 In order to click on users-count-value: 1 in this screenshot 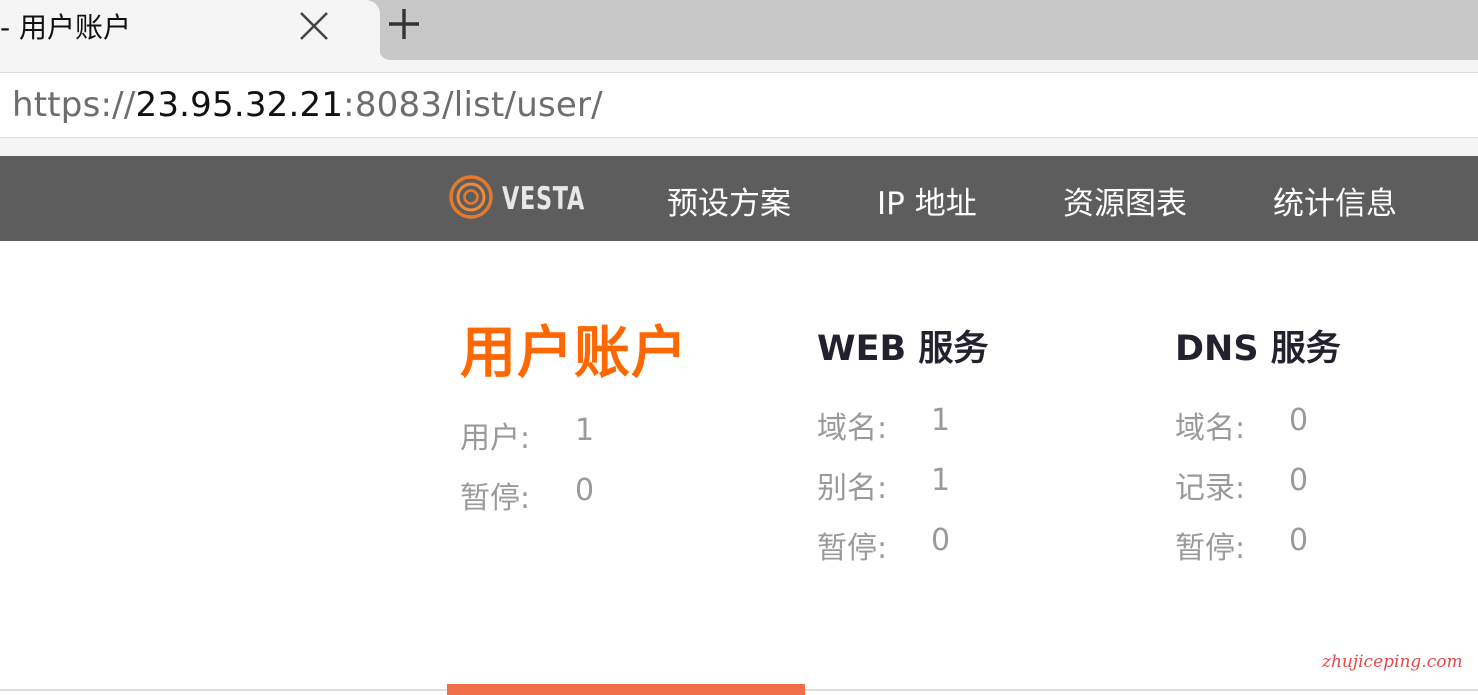, I will do `click(585, 430)`.